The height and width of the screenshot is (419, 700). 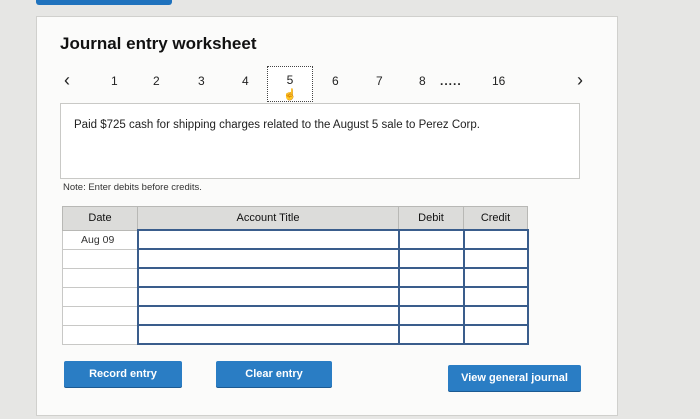 What do you see at coordinates (132, 187) in the screenshot?
I see `instruction-note: Note: Enter debits before credits.` at bounding box center [132, 187].